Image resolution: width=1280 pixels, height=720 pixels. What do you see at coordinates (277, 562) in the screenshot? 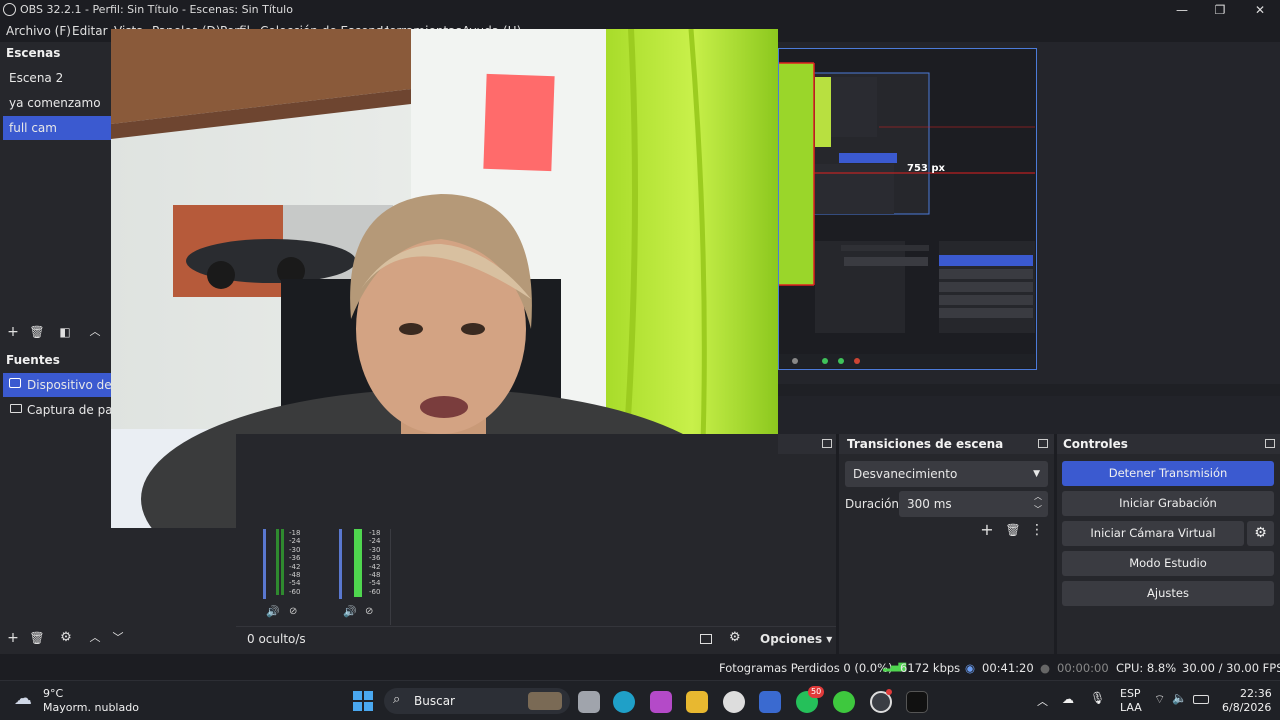
I see `meter-channel-1-right` at bounding box center [277, 562].